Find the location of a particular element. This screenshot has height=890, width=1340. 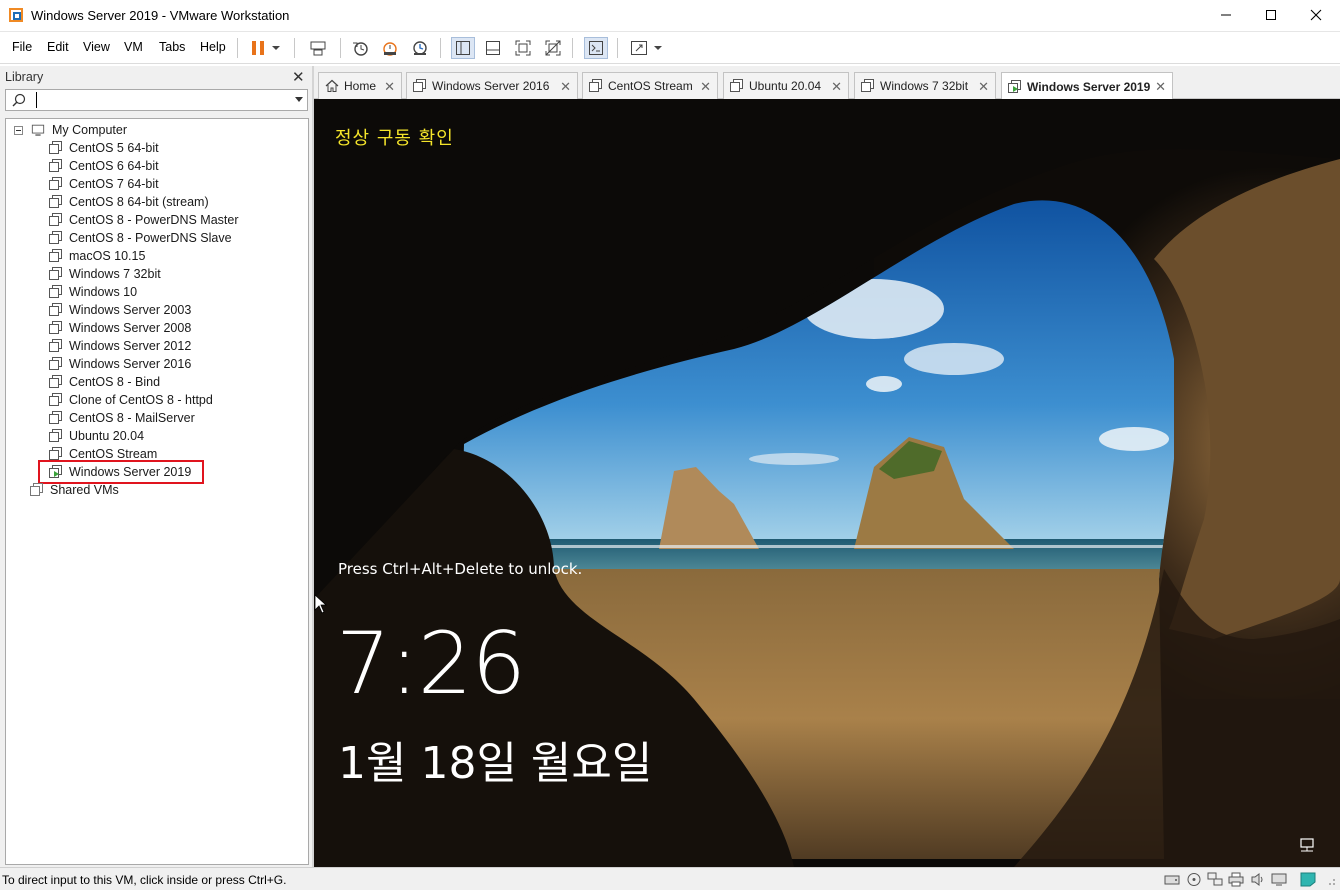

menu-vm: VM is located at coordinates (133, 47).